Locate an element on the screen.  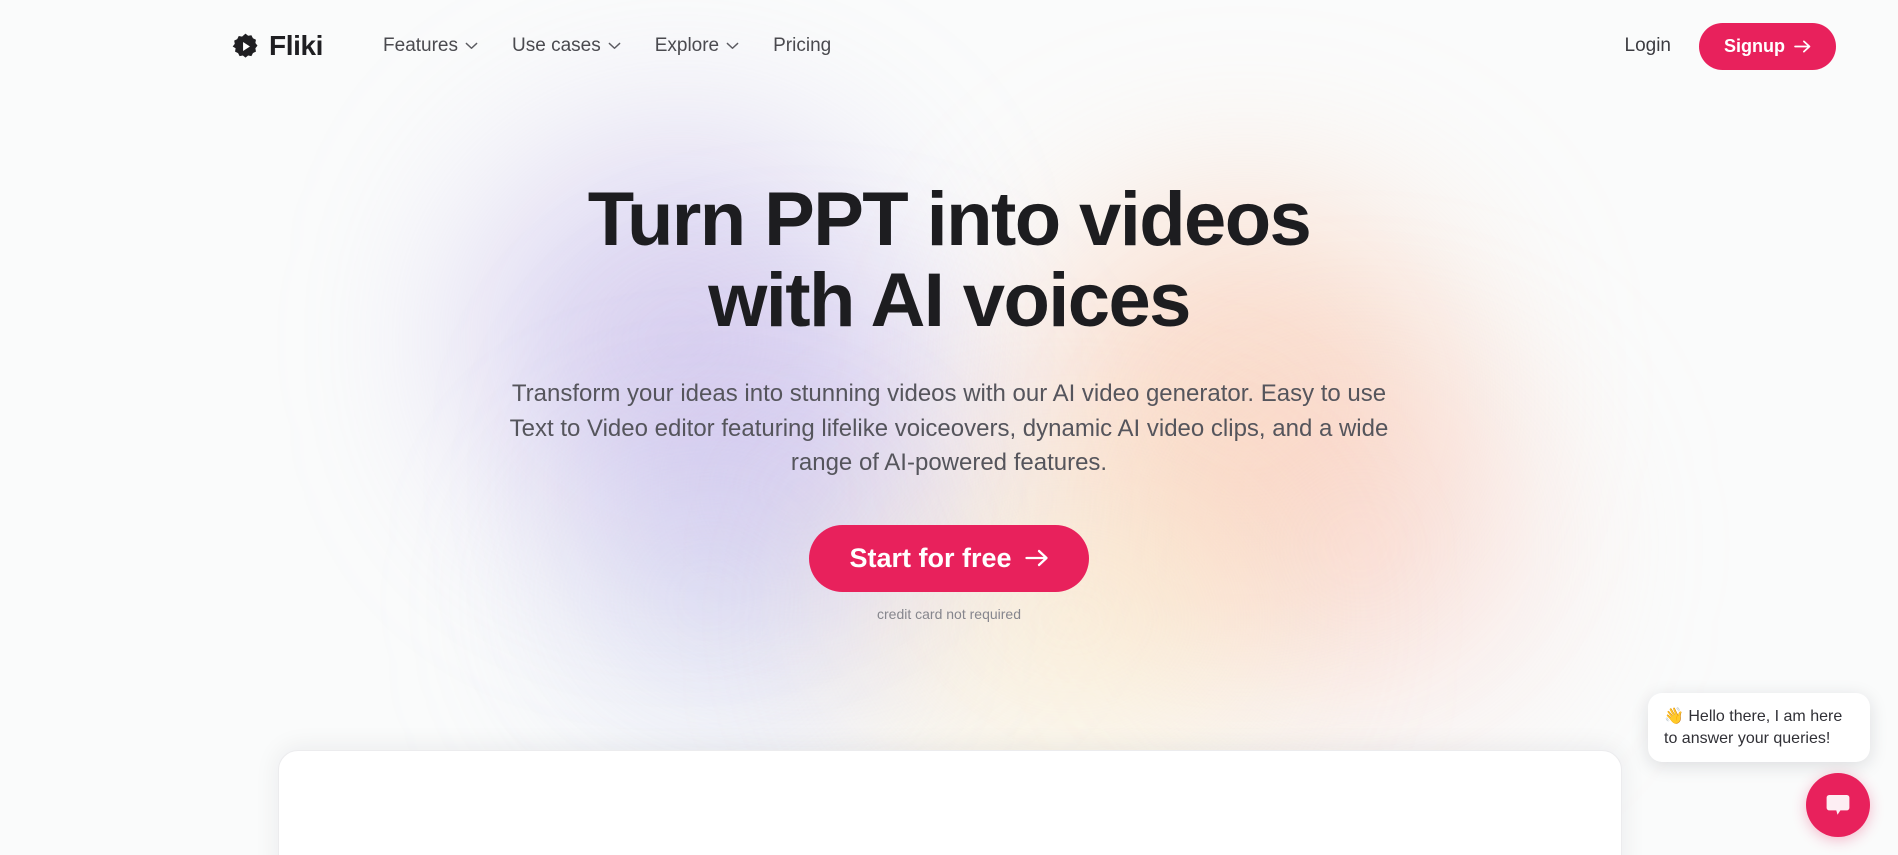
nav-item-label: Features is located at coordinates (420, 45).